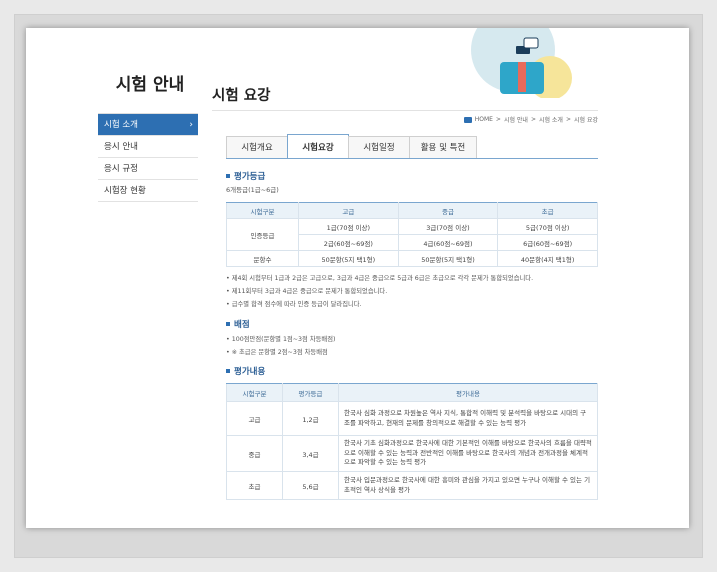 The image size is (717, 572). Describe the element at coordinates (348, 226) in the screenshot. I see `table-cell: 1급(70점 이상)` at that location.